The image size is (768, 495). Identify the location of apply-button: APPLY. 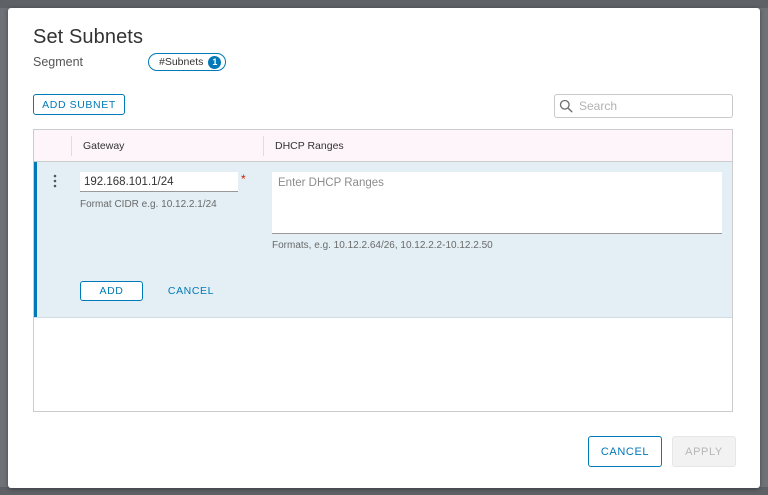
(704, 451).